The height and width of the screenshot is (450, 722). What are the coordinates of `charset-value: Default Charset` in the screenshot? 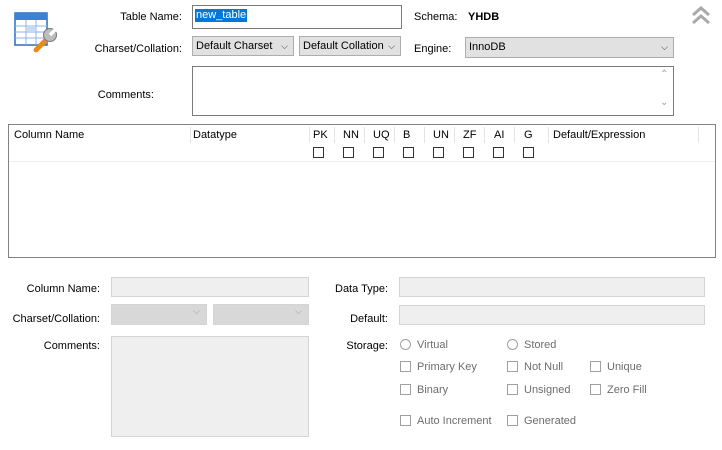 It's located at (234, 46).